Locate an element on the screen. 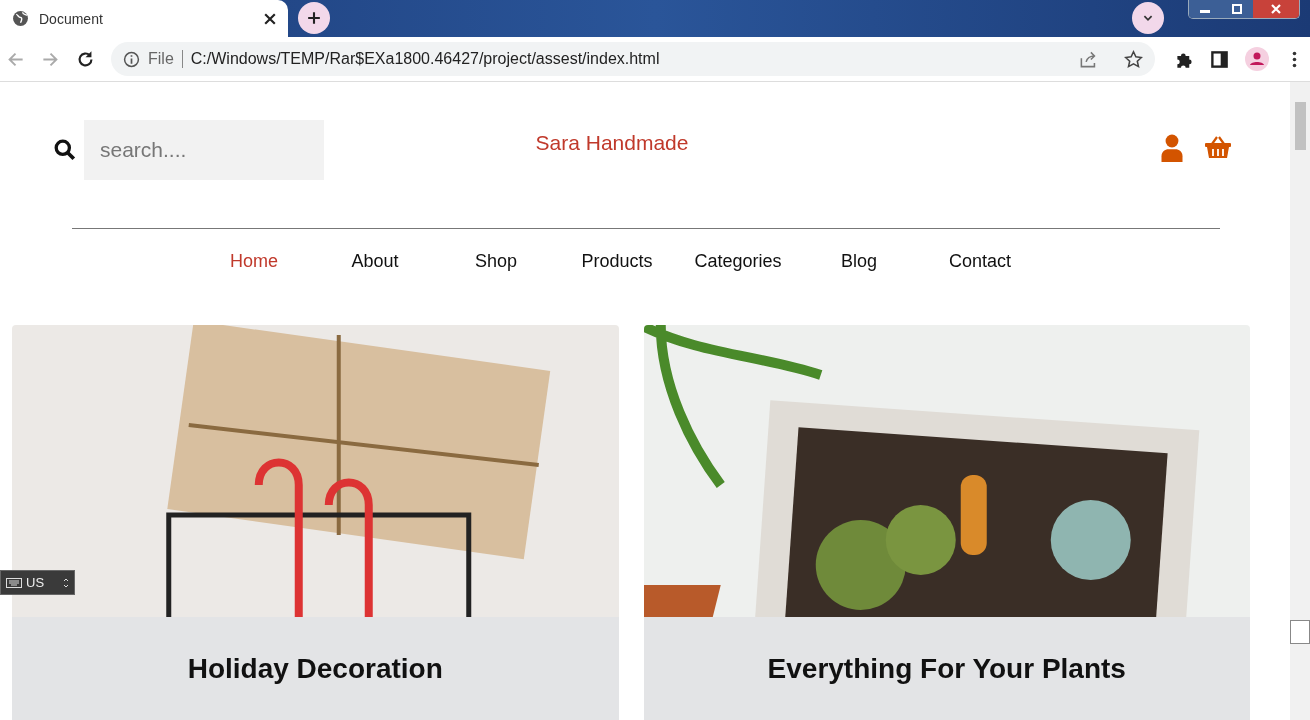 The width and height of the screenshot is (1310, 720). card-title: Everything For Your Plants is located at coordinates (946, 669).